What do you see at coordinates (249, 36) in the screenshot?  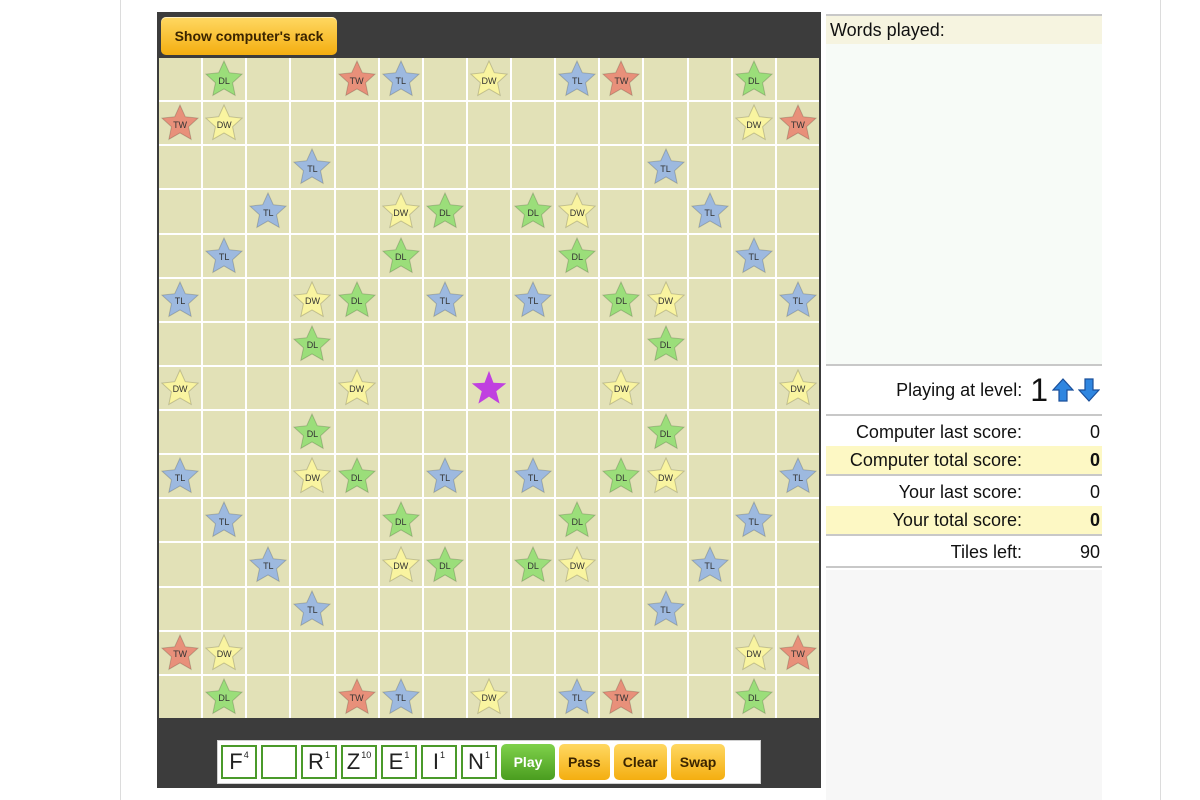 I see `show-computer-rack-button: Show computer's rack` at bounding box center [249, 36].